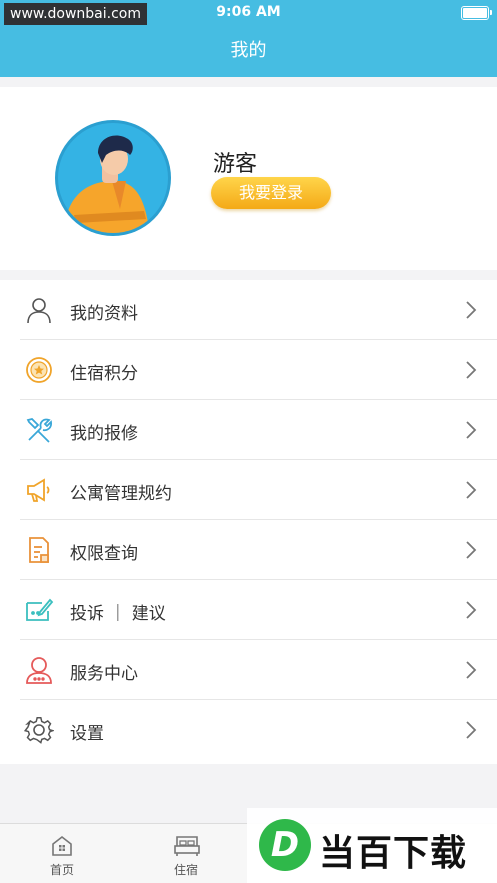 The width and height of the screenshot is (497, 883). I want to click on avatar, so click(113, 178).